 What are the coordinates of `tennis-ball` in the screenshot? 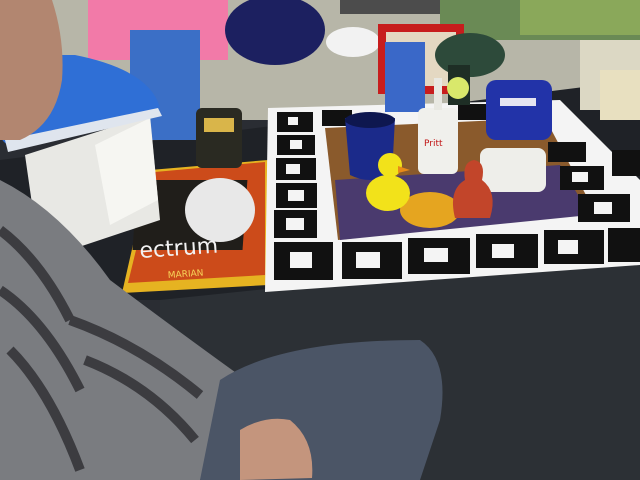 It's located at (458, 88).